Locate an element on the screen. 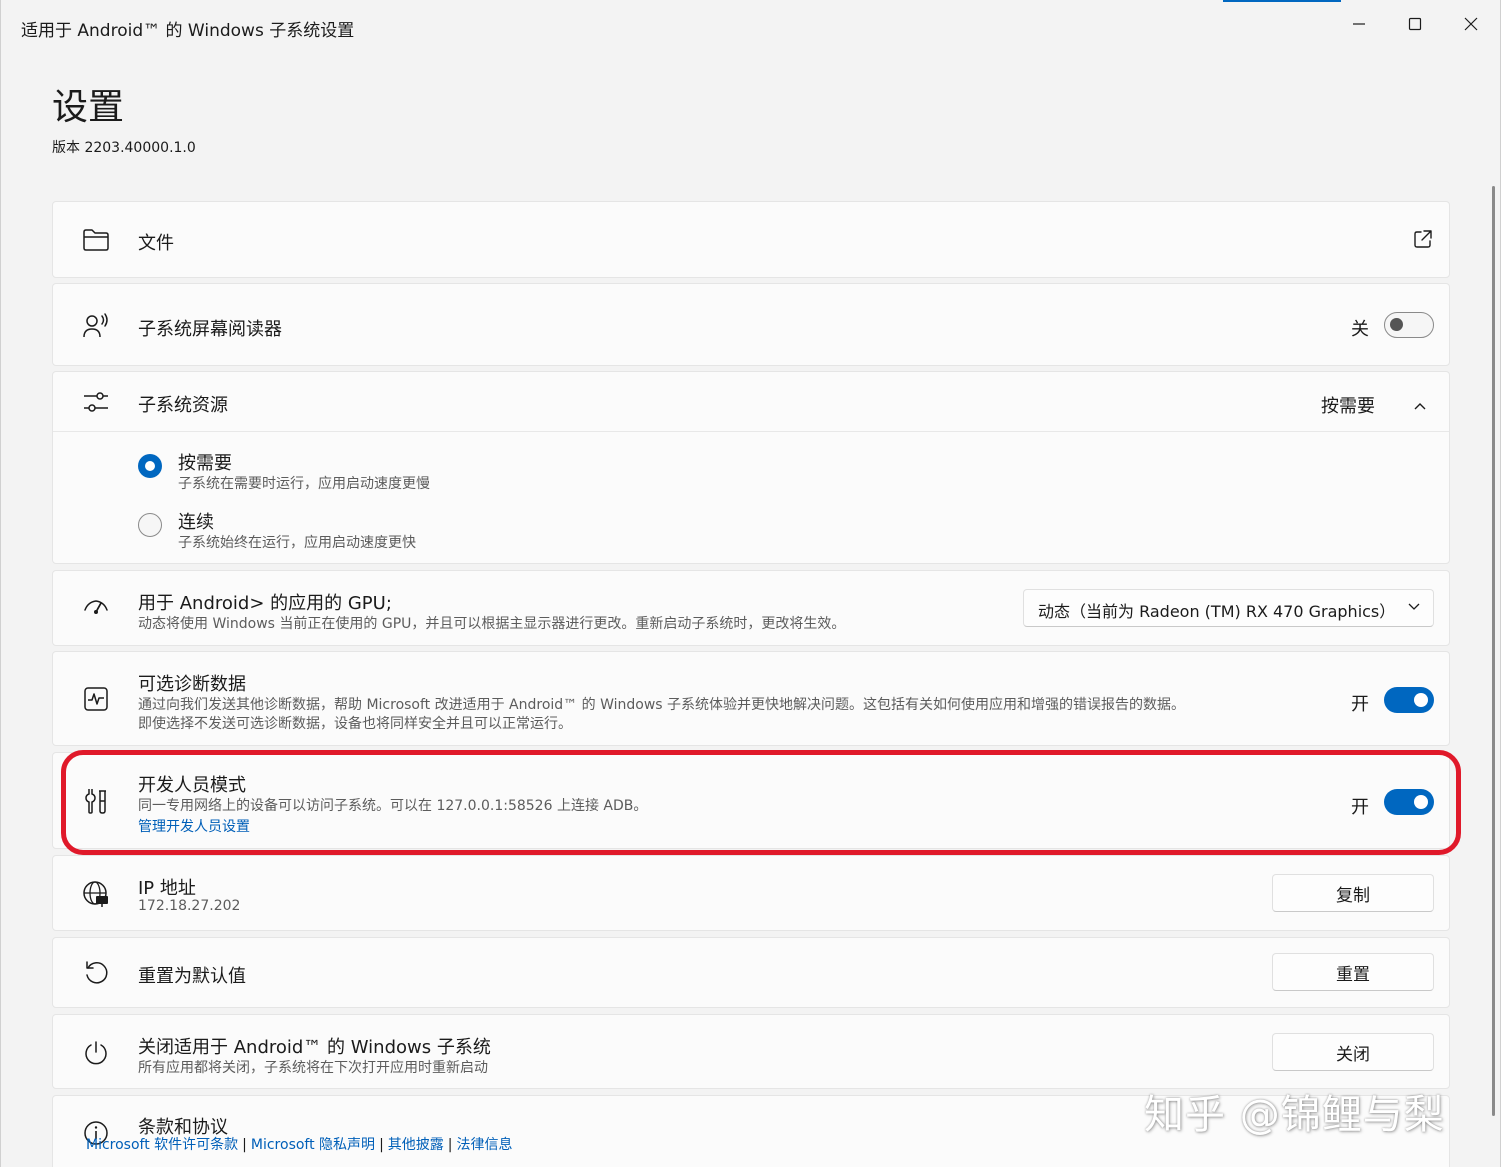 This screenshot has height=1167, width=1501. diagnostics-icon is located at coordinates (96, 699).